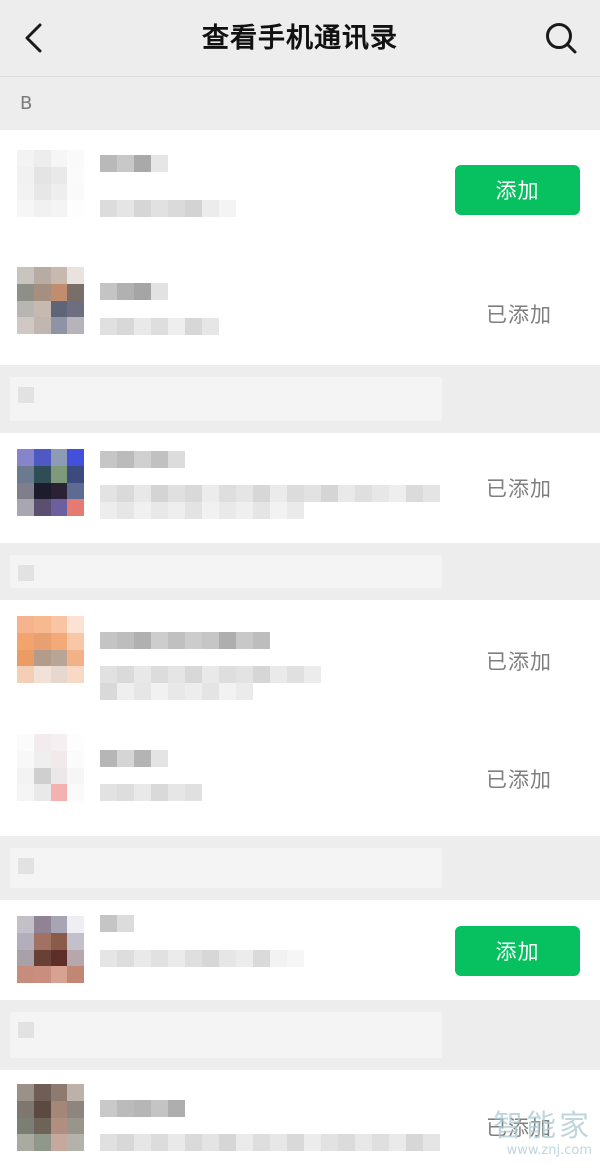  I want to click on search-icon, so click(561, 38).